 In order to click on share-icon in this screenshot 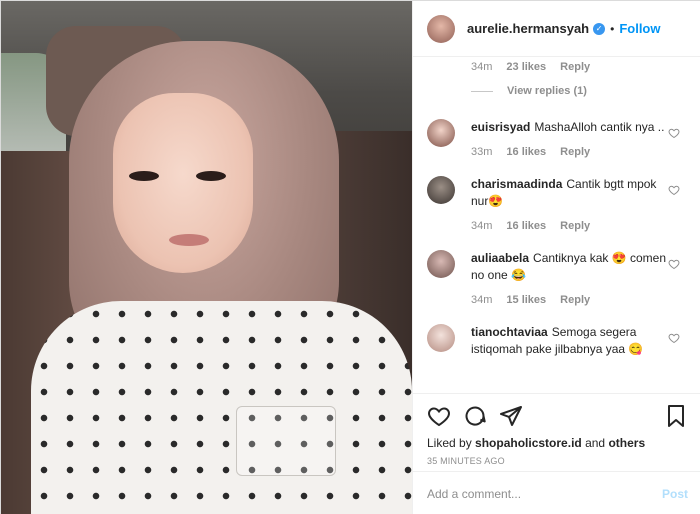, I will do `click(511, 416)`.